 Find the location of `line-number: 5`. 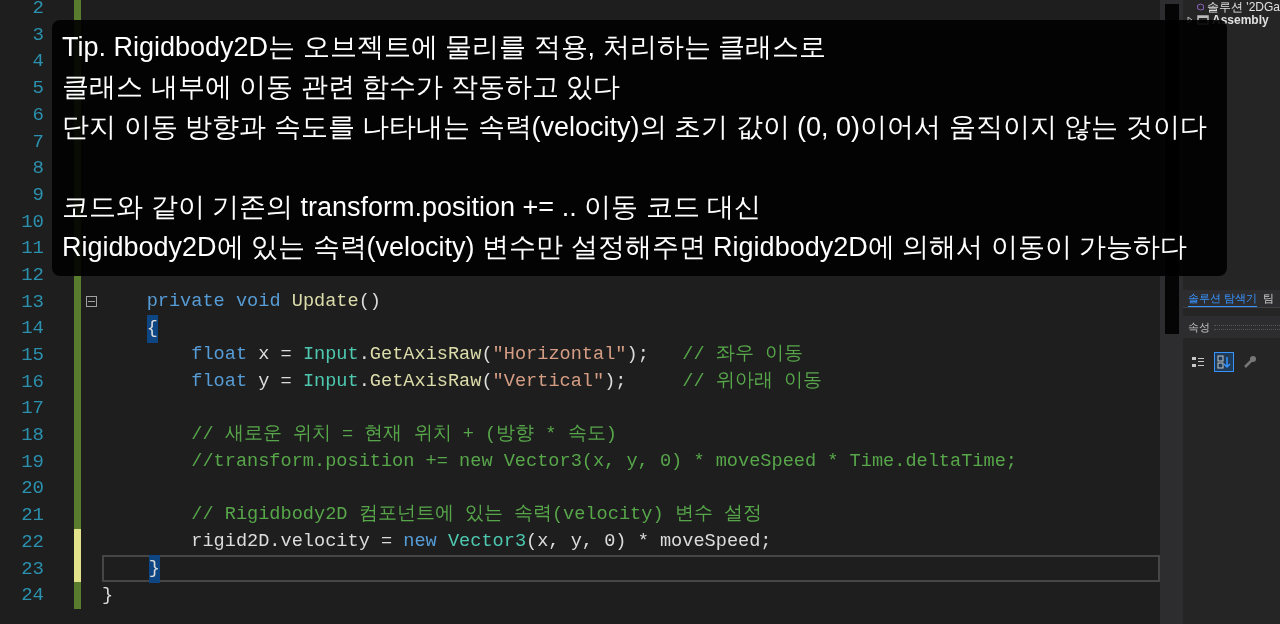

line-number: 5 is located at coordinates (37, 89).